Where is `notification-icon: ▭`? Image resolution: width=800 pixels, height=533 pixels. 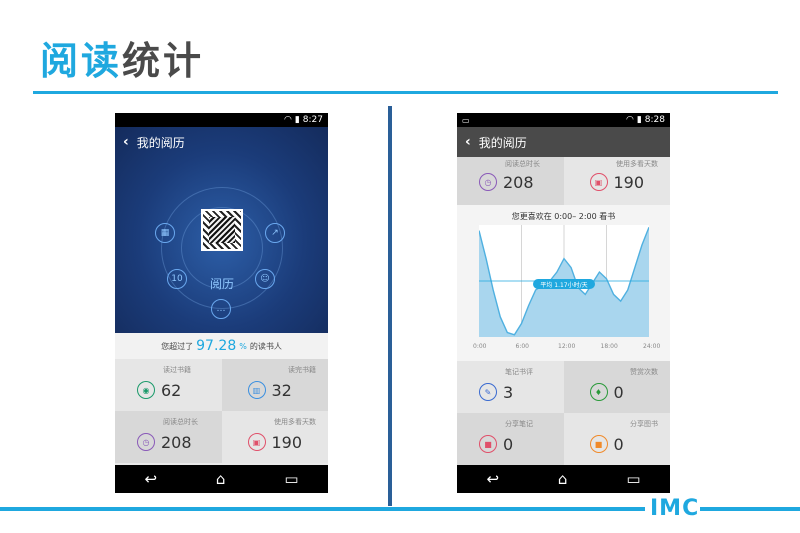
notification-icon: ▭ is located at coordinates (466, 120).